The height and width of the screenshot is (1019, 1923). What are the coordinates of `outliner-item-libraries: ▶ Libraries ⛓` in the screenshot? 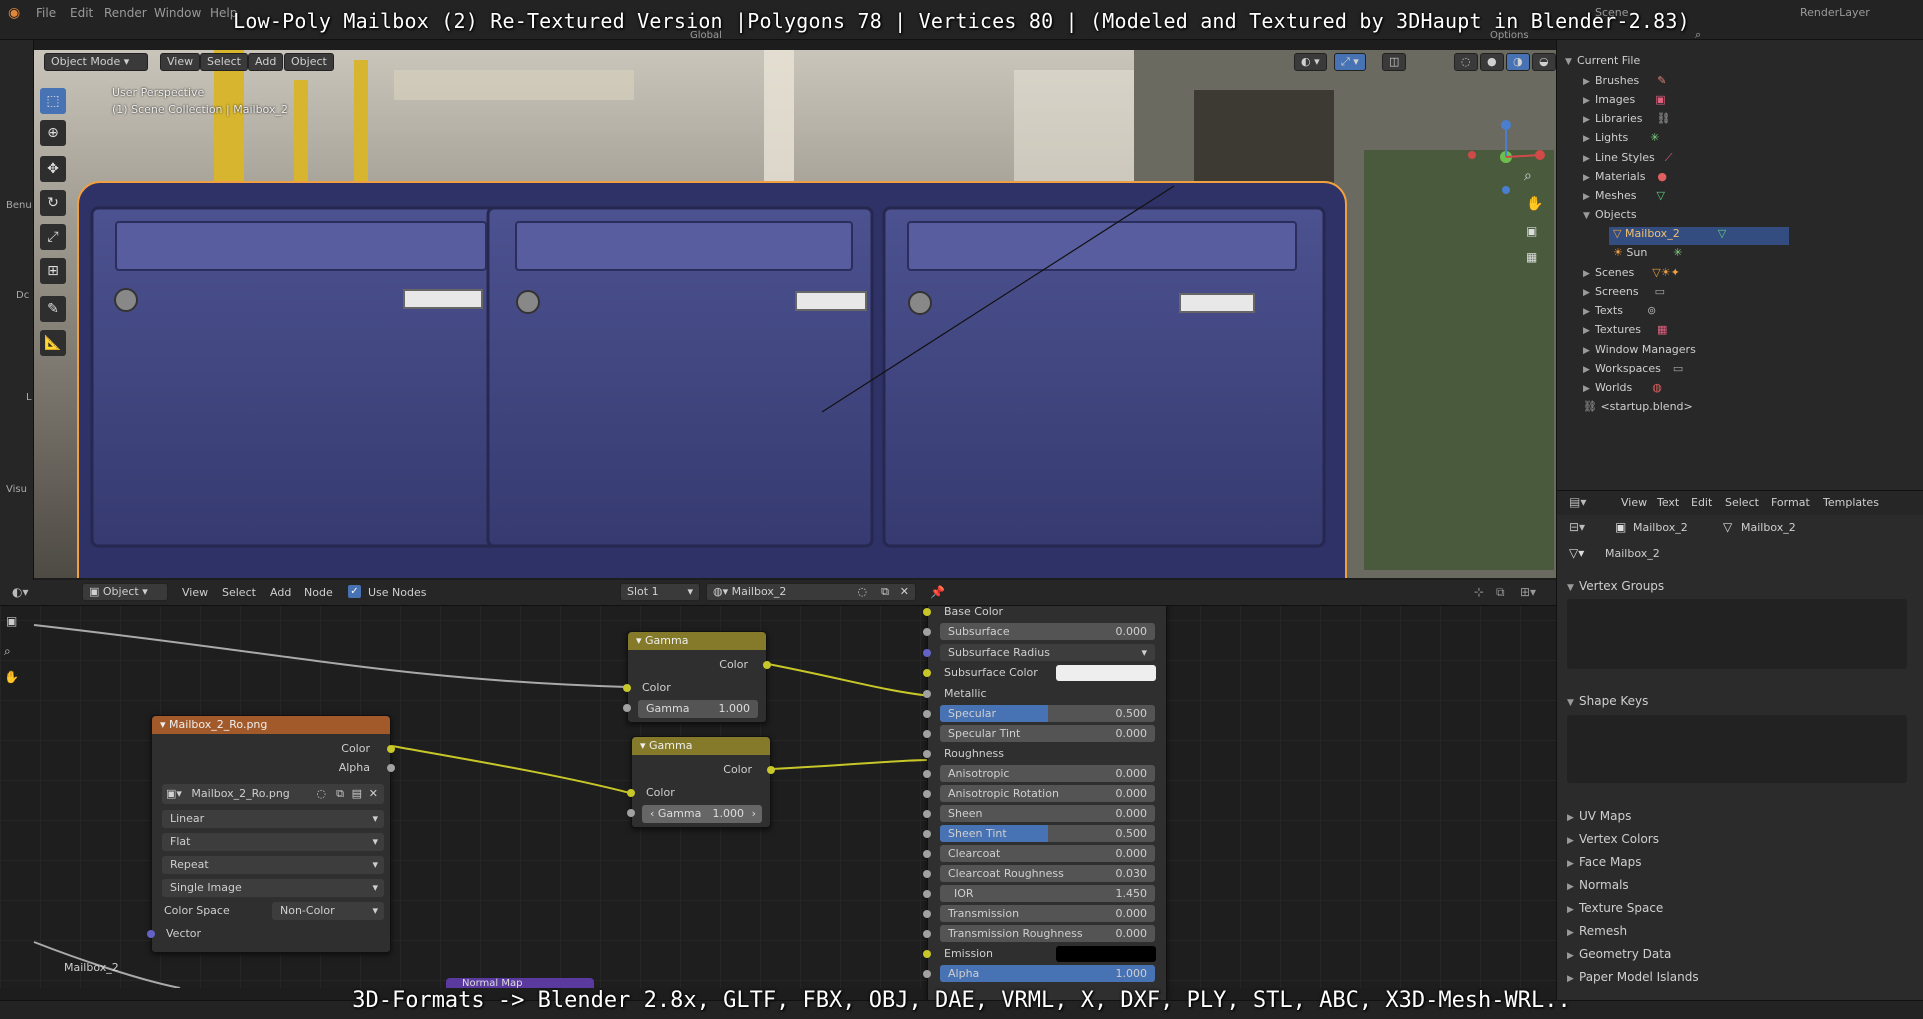 It's located at (1626, 121).